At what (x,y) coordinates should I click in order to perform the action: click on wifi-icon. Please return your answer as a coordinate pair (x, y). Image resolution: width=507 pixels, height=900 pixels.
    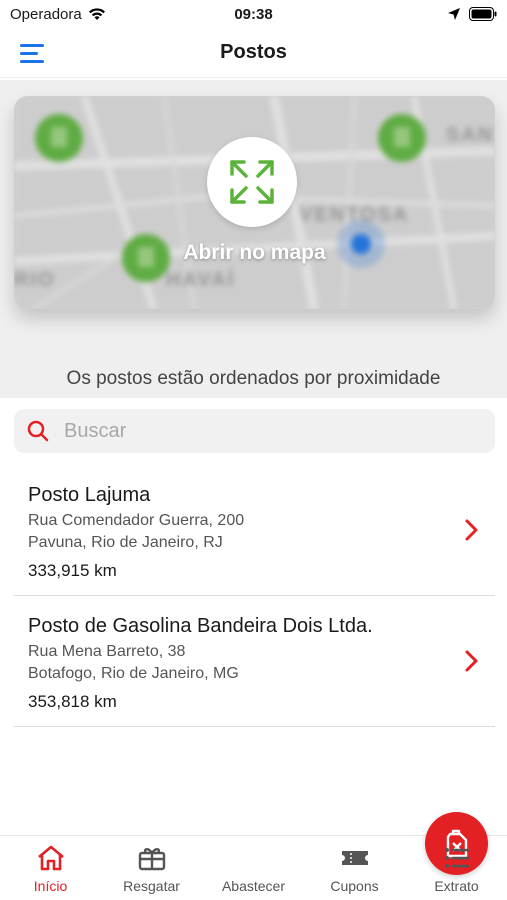
    Looking at the image, I should click on (96, 14).